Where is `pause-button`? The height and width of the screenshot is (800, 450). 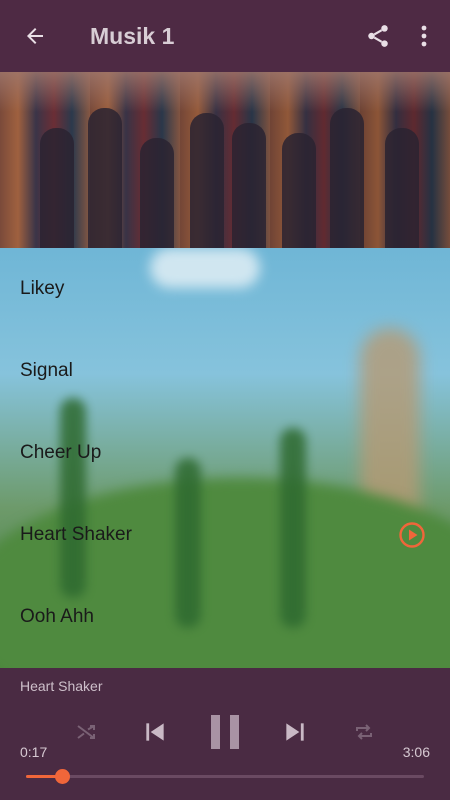
pause-button is located at coordinates (225, 732).